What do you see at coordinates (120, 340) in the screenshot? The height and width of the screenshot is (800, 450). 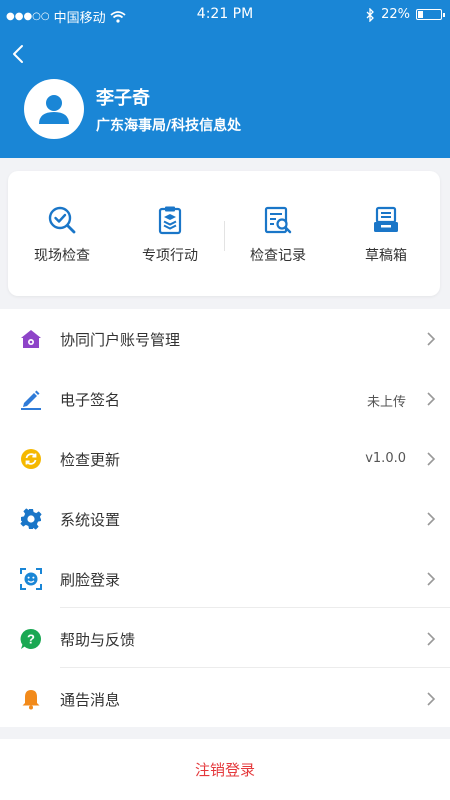 I see `menu-item-label: 协同门户账号管理` at bounding box center [120, 340].